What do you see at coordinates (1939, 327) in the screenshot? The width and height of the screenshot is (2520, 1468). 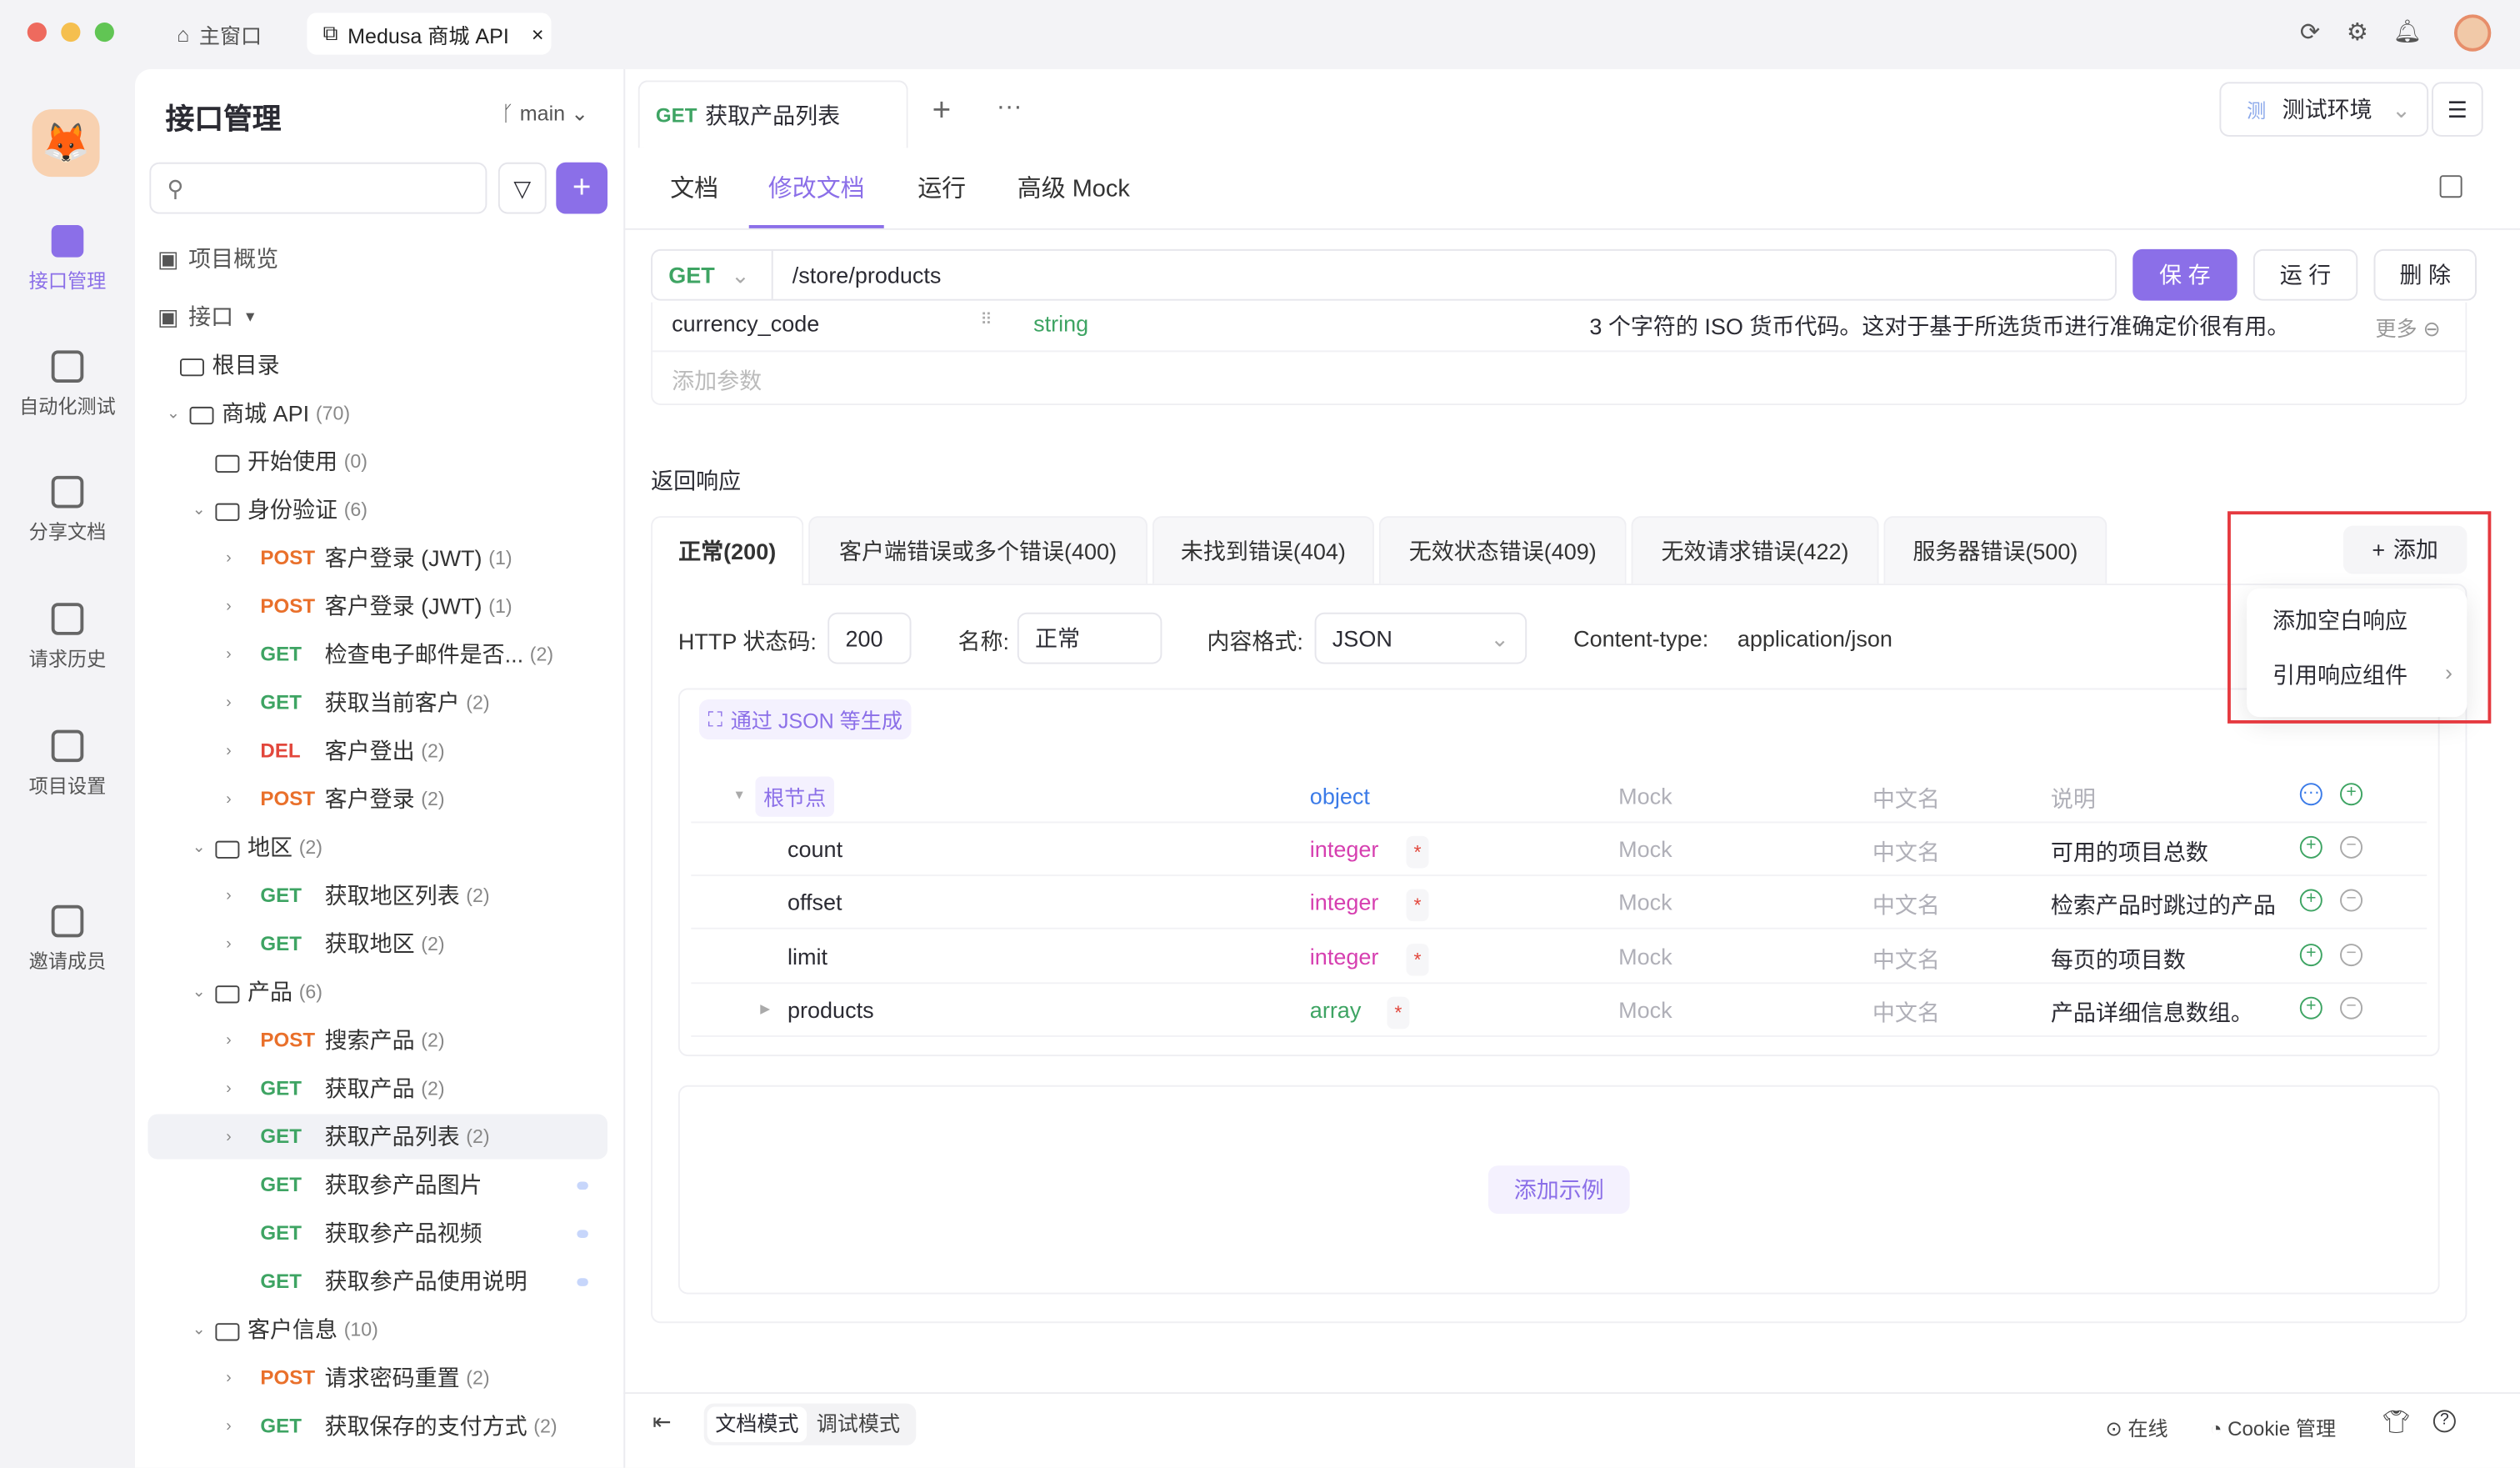 I see `param-description: 3 个字符的 ISO 货币代码。这对于基于所选货币进行准确定价很有用。` at bounding box center [1939, 327].